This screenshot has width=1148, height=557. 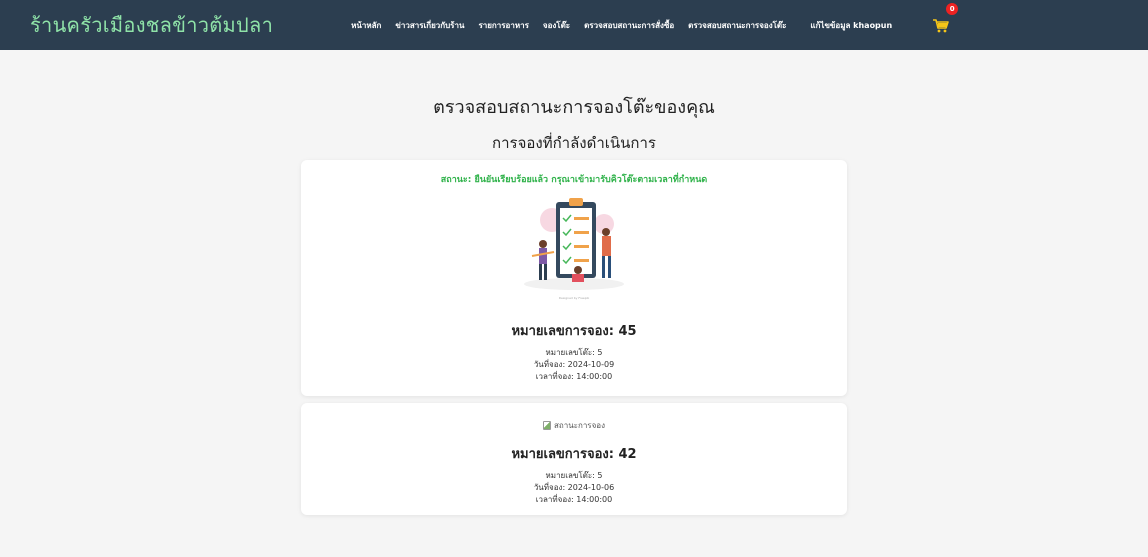 What do you see at coordinates (574, 298) in the screenshot?
I see `illustration-credit: Designed by Freepik` at bounding box center [574, 298].